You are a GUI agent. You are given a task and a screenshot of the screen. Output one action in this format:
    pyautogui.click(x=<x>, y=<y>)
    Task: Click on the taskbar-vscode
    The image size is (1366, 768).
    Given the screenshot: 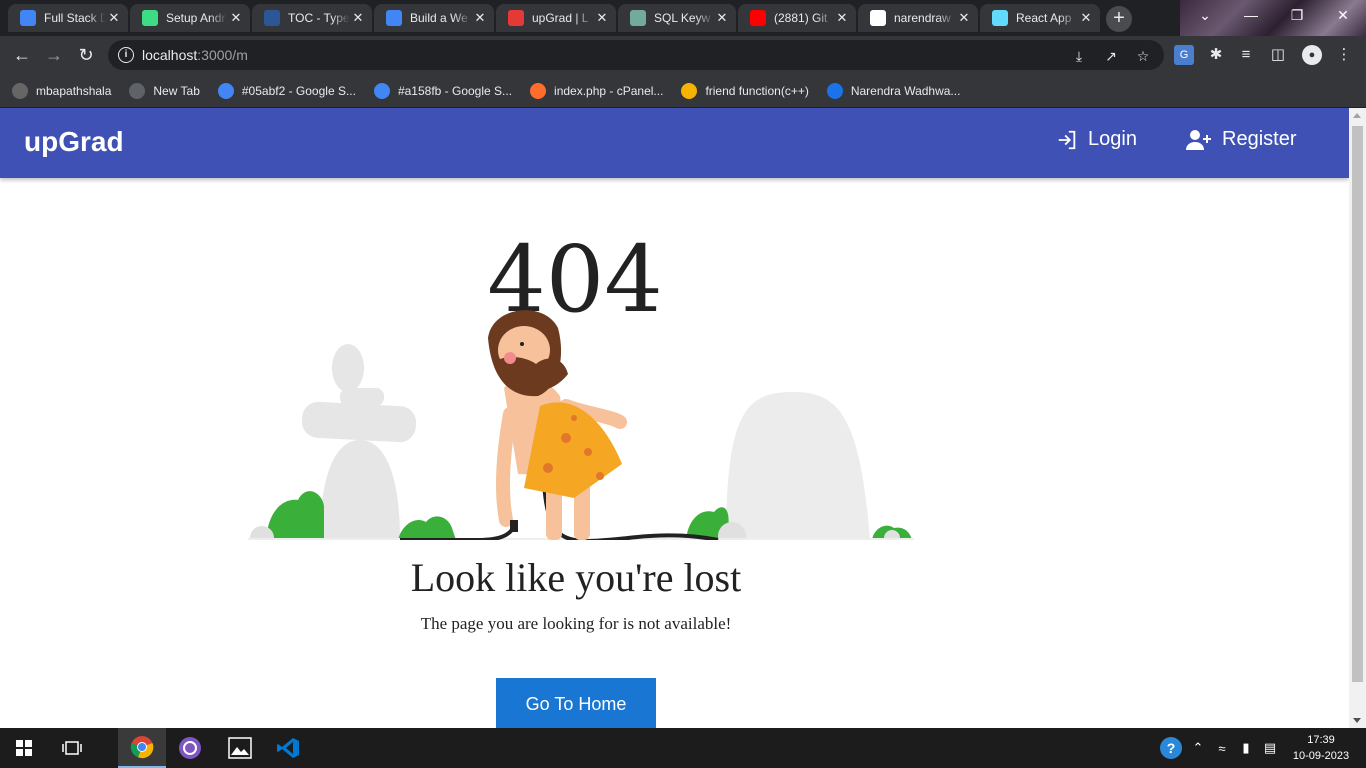 What is the action you would take?
    pyautogui.click(x=288, y=748)
    